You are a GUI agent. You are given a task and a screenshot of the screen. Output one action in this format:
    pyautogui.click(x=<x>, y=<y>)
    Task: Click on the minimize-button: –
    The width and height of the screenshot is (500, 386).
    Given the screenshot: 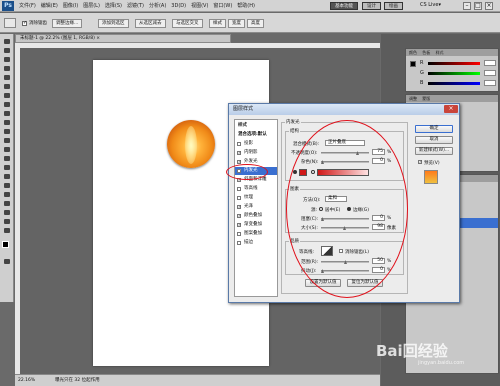 What is the action you would take?
    pyautogui.click(x=467, y=6)
    